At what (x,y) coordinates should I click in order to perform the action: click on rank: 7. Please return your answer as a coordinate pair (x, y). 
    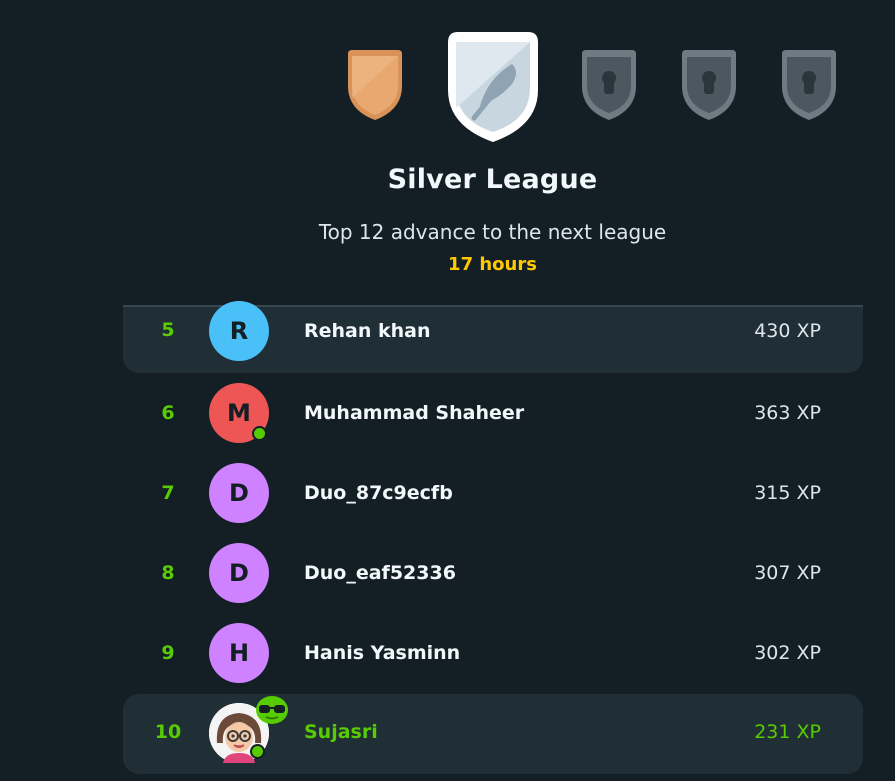
    Looking at the image, I should click on (168, 493).